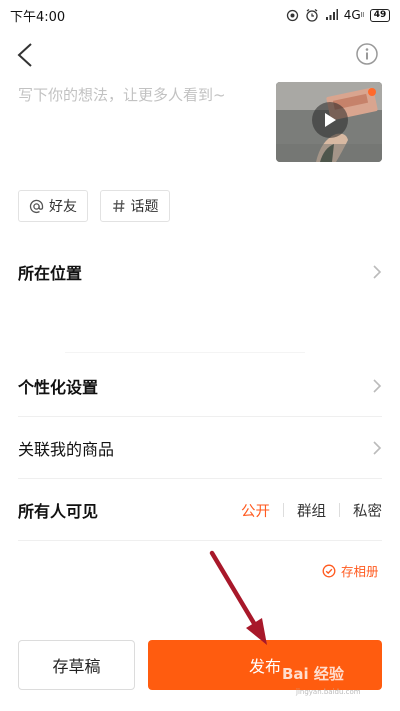 This screenshot has width=400, height=711. I want to click on publish-button: 发布, so click(265, 665).